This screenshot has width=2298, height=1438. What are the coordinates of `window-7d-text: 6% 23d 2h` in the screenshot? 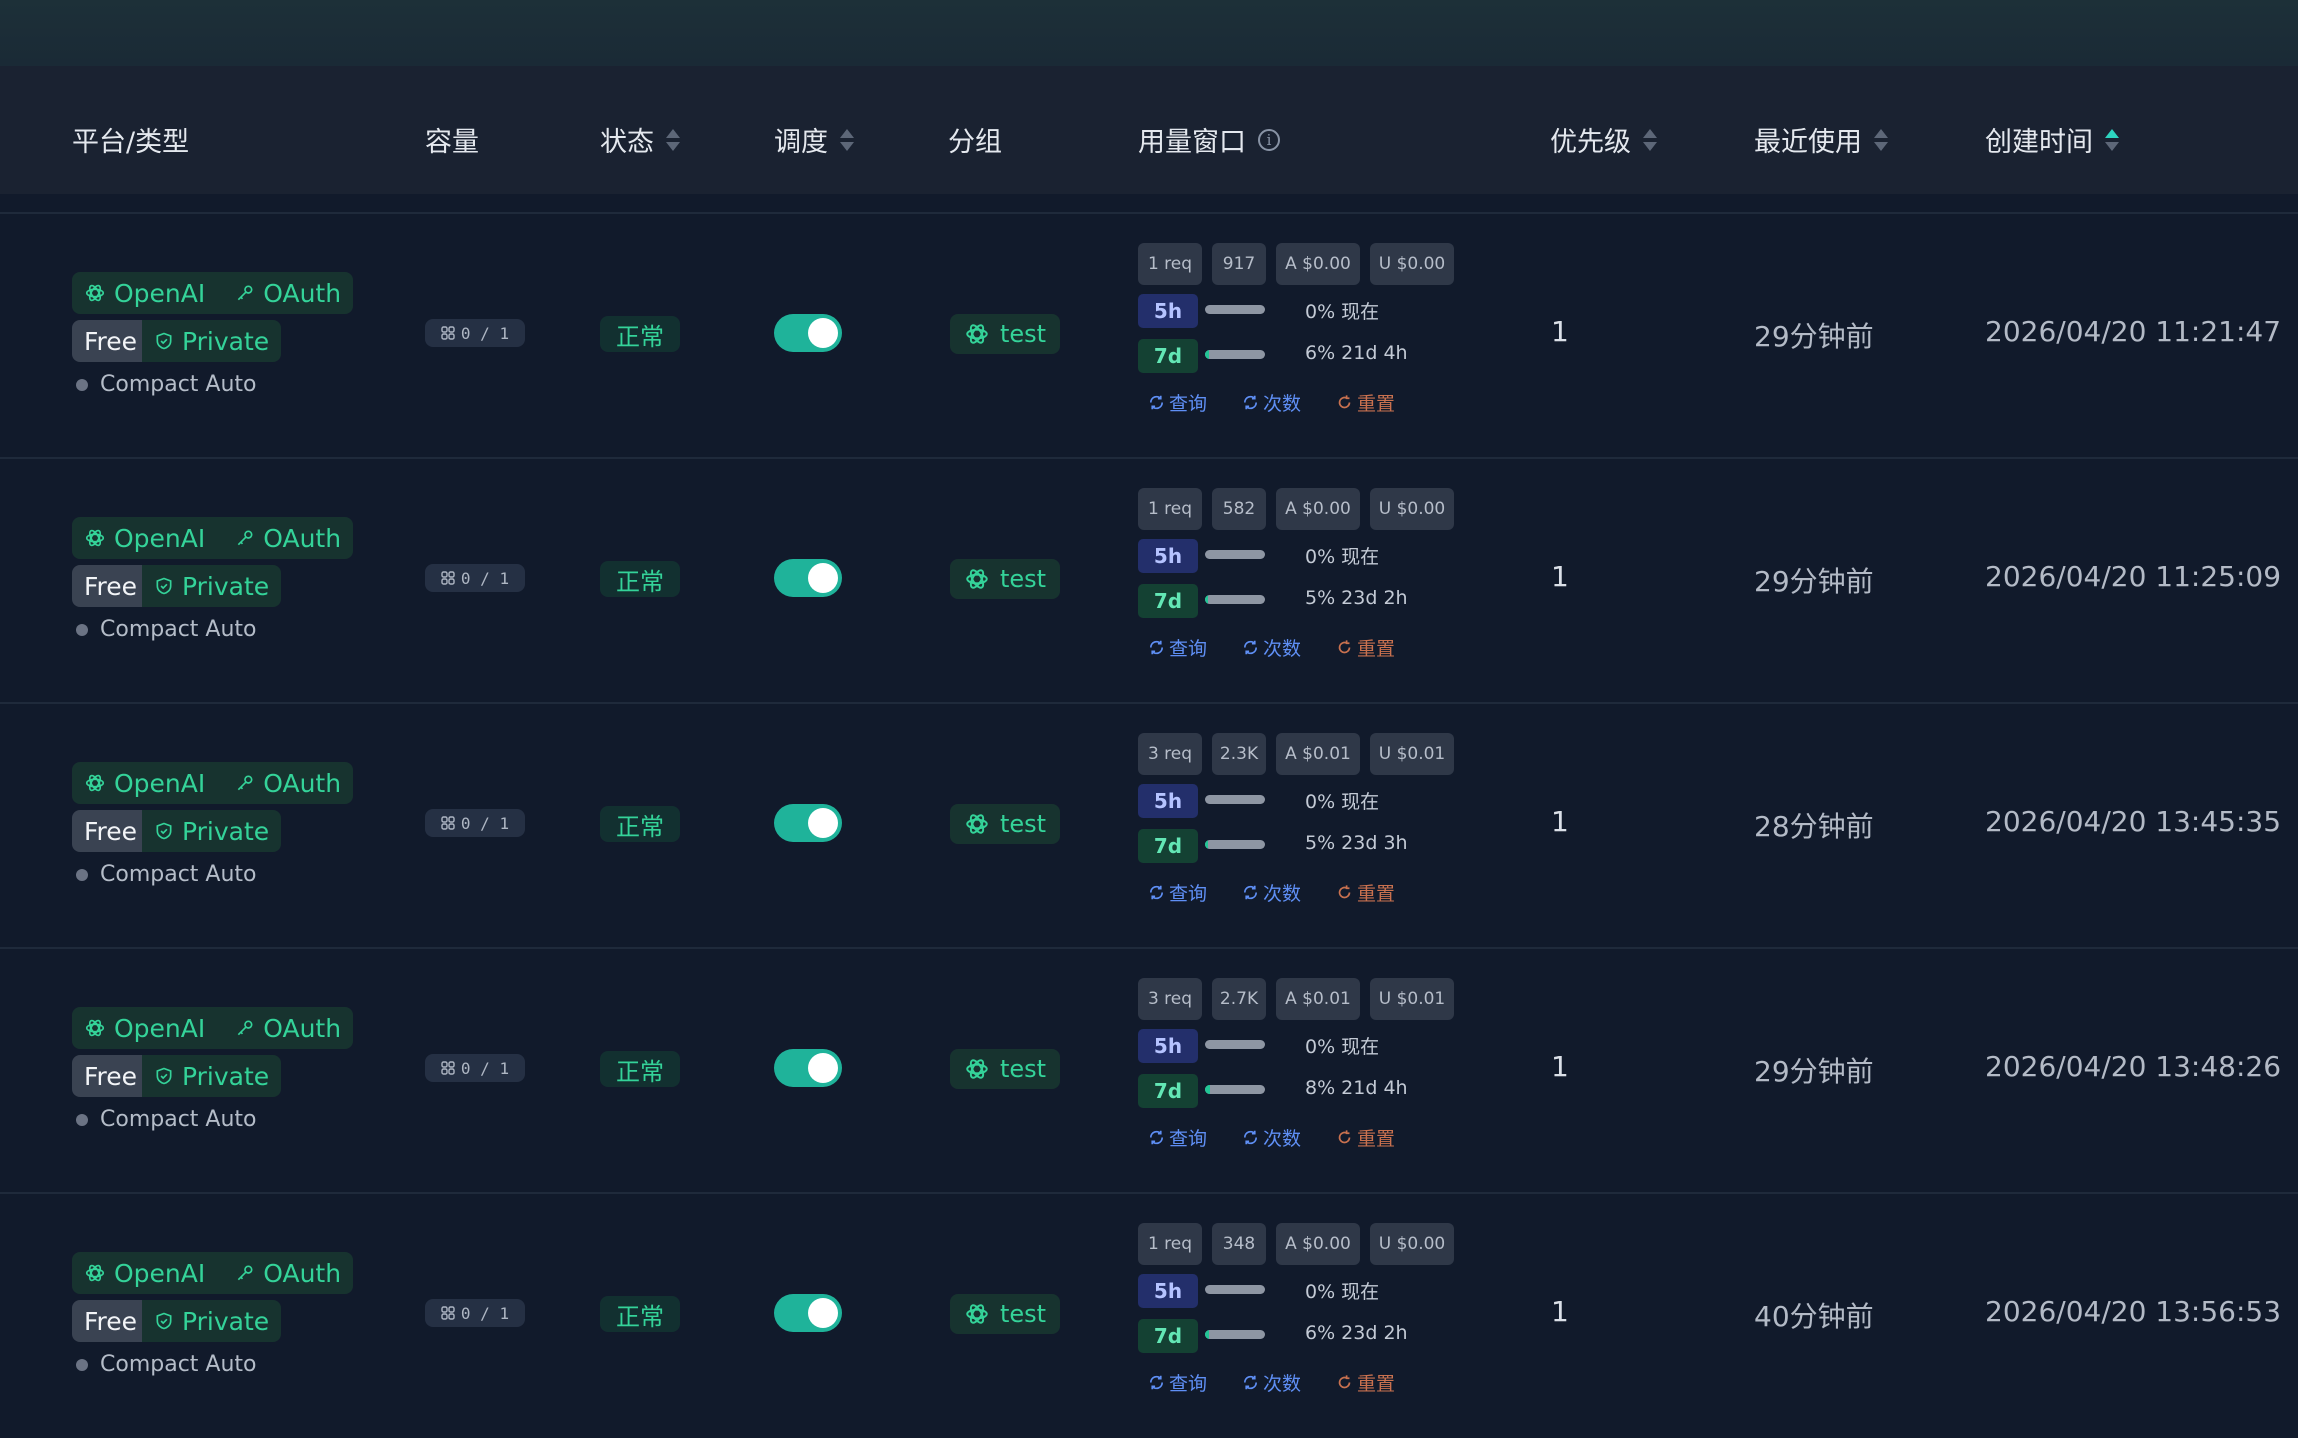 It's located at (1356, 1333).